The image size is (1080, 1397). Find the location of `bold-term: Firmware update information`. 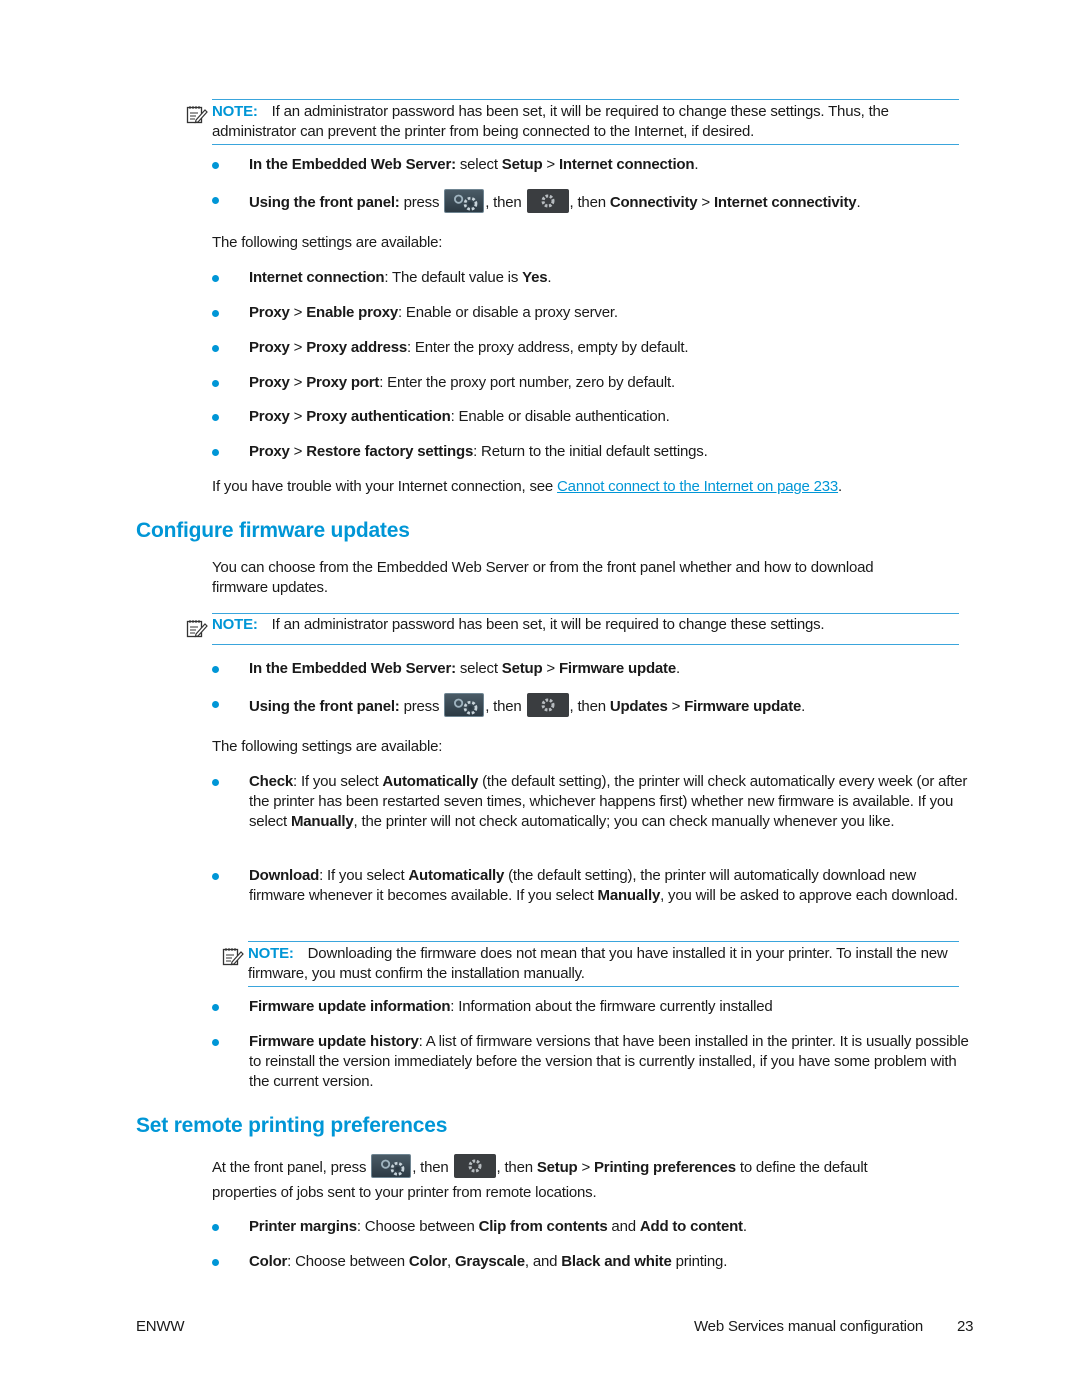

bold-term: Firmware update information is located at coordinates (350, 1006).